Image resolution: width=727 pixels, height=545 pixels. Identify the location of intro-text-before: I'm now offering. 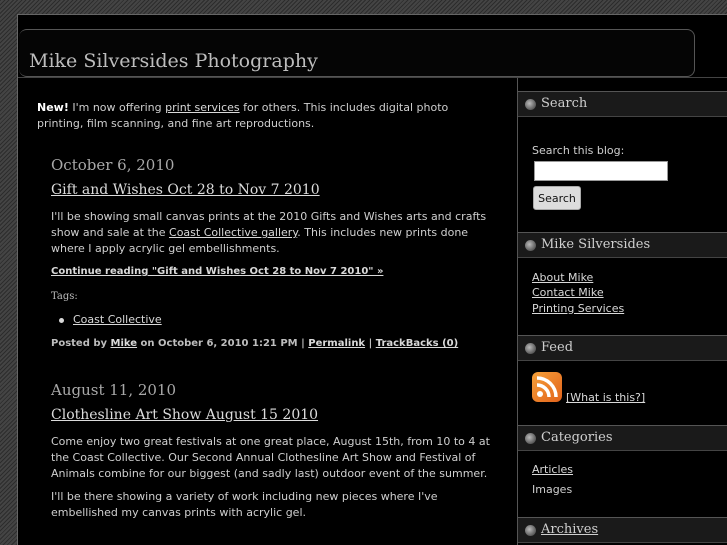
(117, 107).